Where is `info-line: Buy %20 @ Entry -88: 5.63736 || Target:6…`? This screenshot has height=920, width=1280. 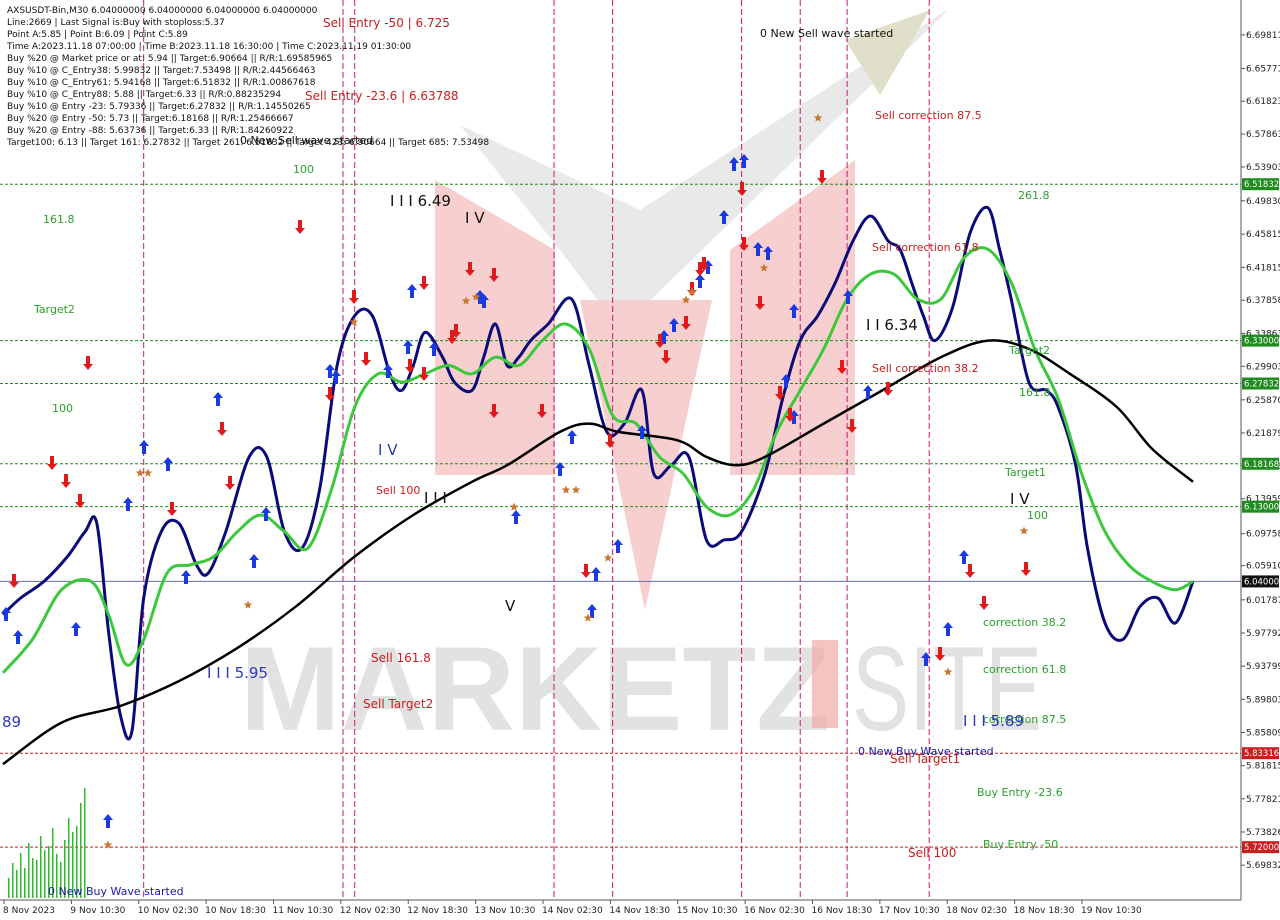 info-line: Buy %20 @ Entry -88: 5.63736 || Target:6… is located at coordinates (150, 131).